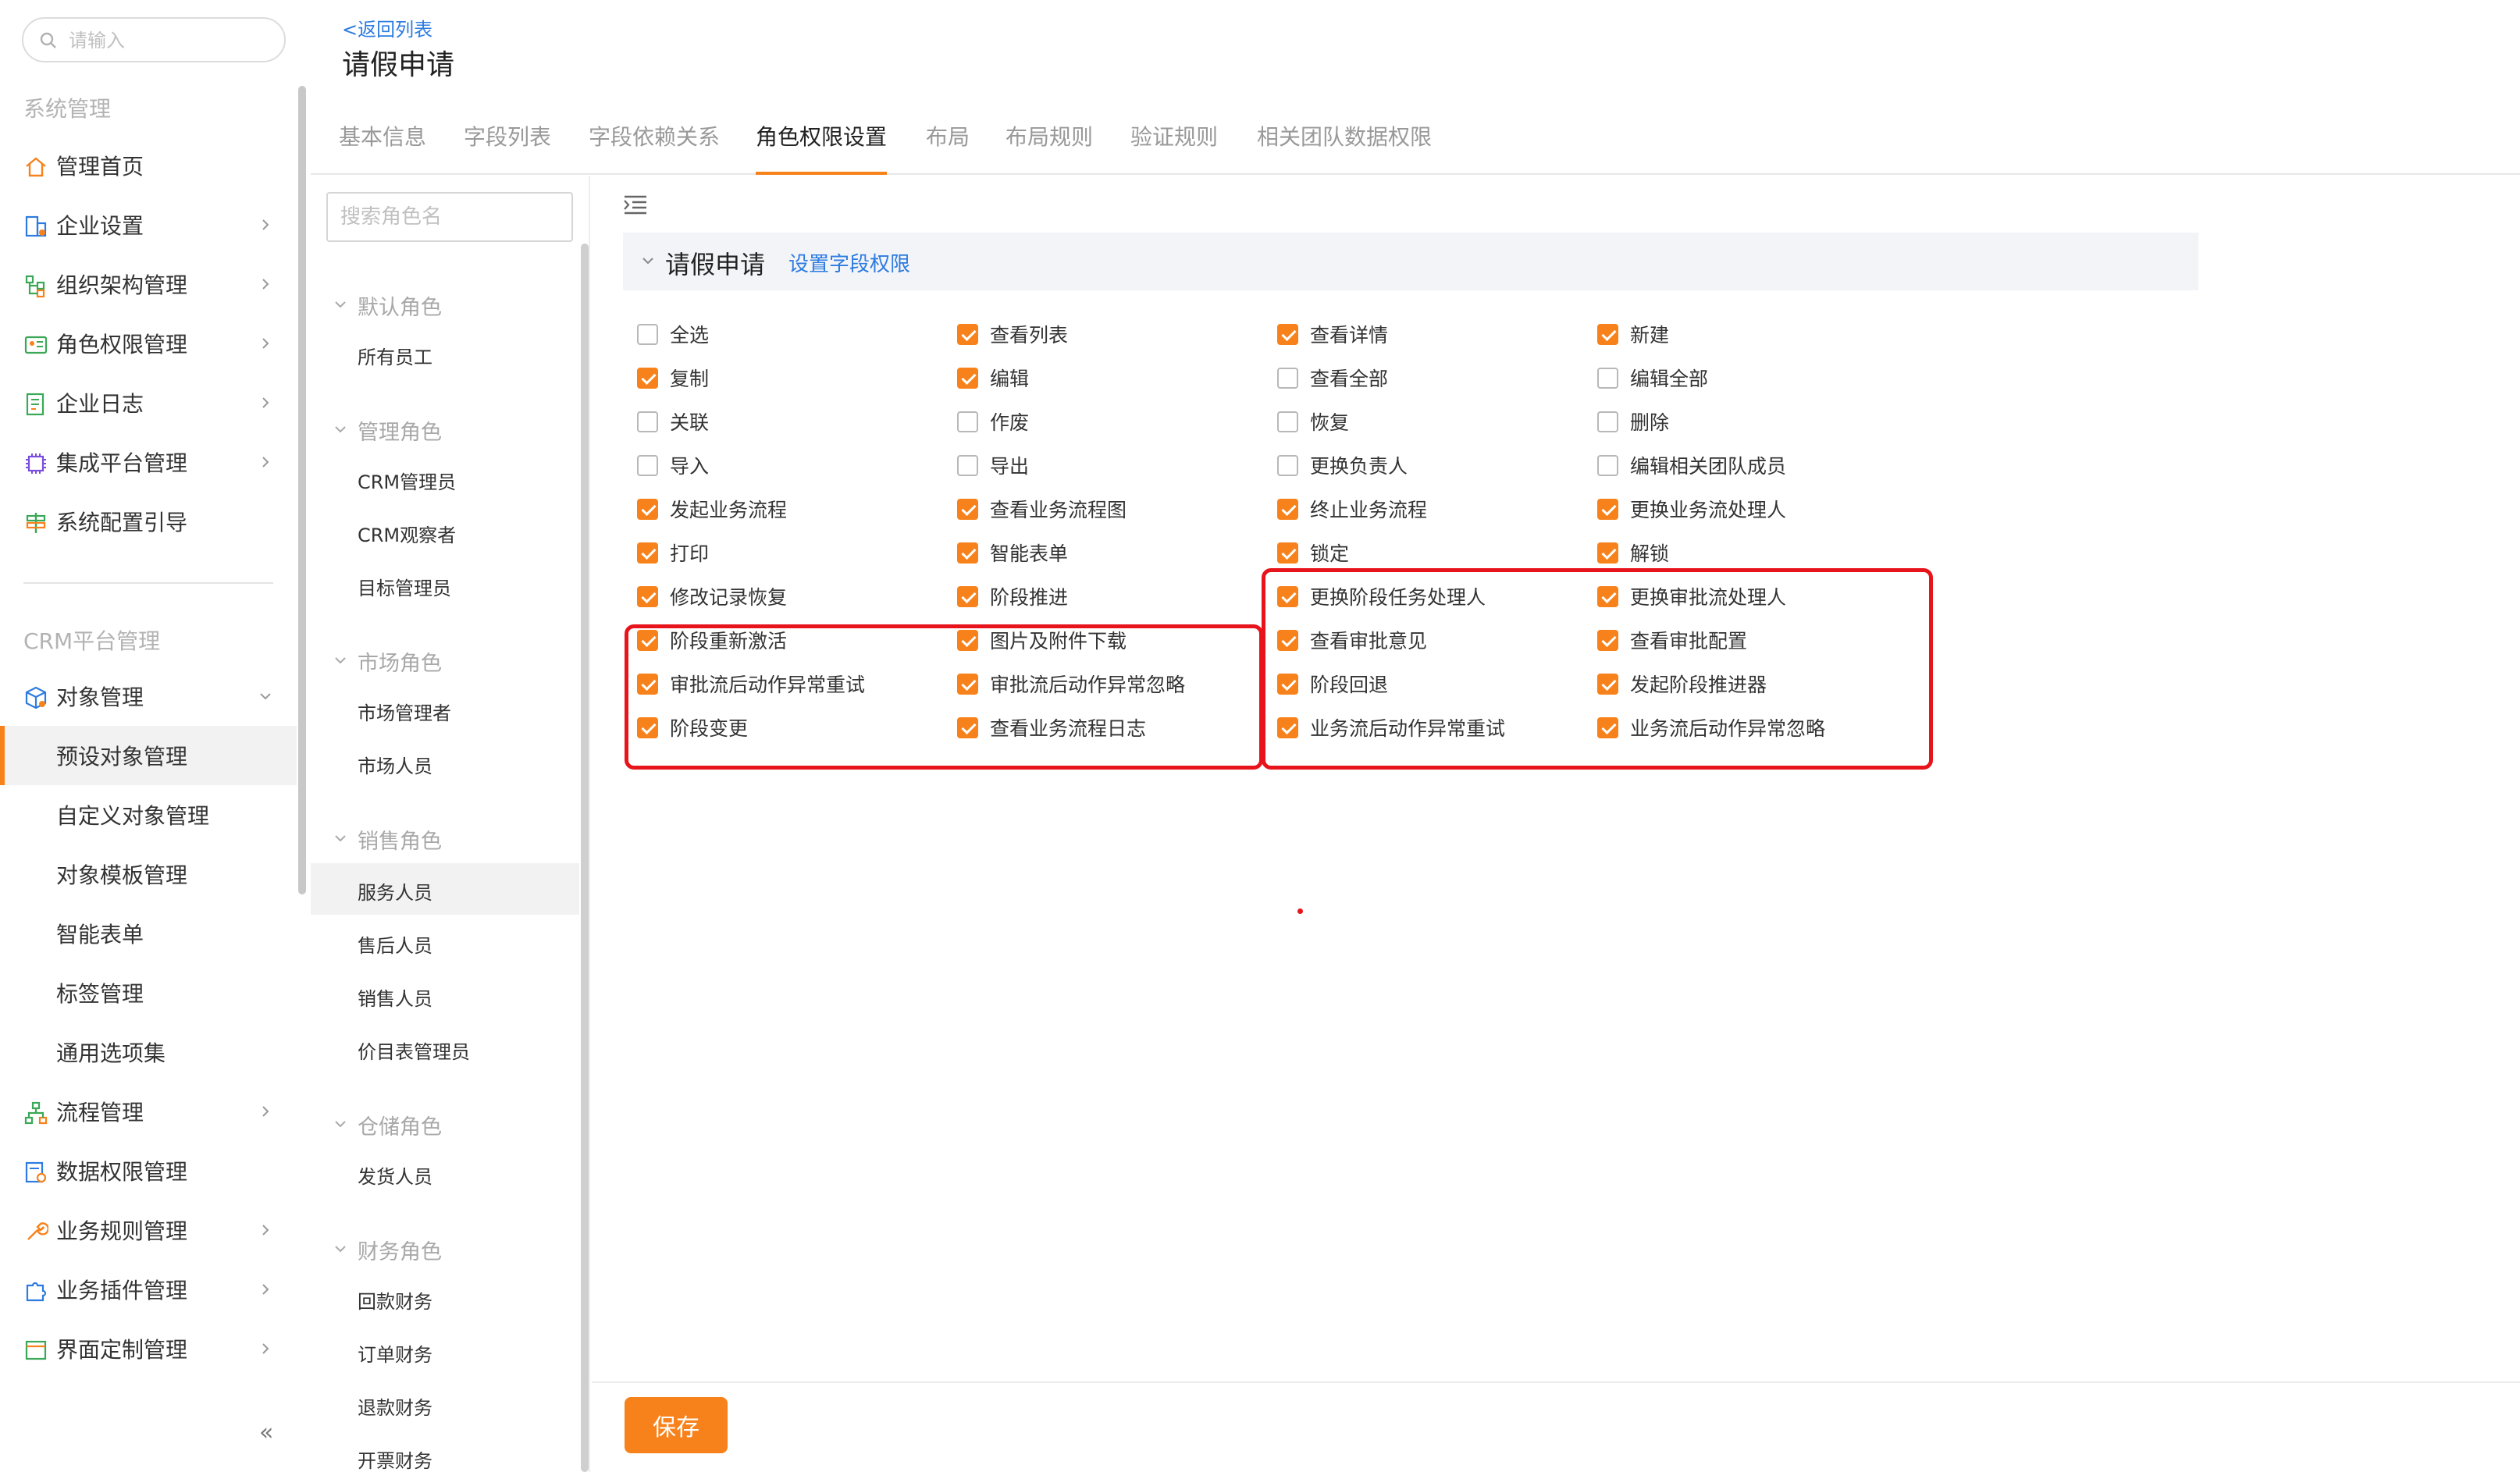  What do you see at coordinates (1633, 334) in the screenshot?
I see `permission-item: 新建` at bounding box center [1633, 334].